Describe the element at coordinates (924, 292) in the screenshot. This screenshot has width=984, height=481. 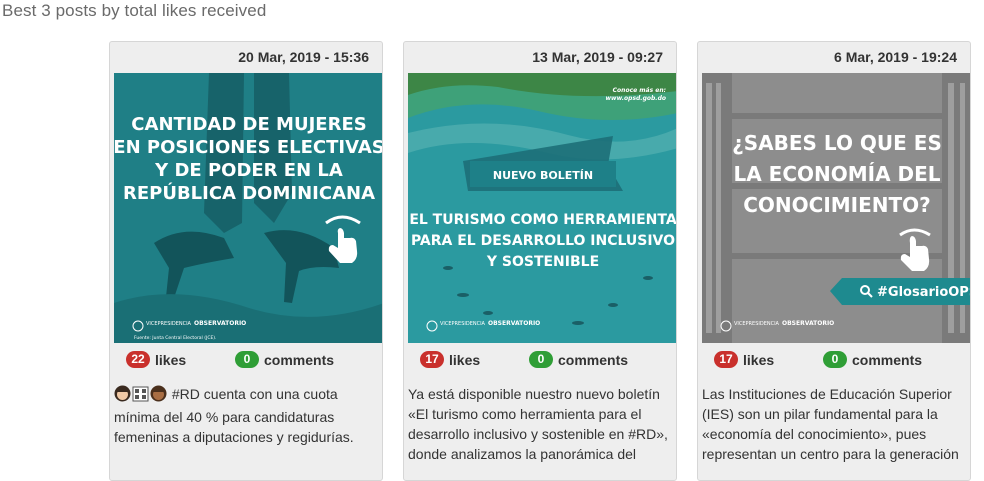
I see `image-tag: #GlosarioOPSD` at that location.